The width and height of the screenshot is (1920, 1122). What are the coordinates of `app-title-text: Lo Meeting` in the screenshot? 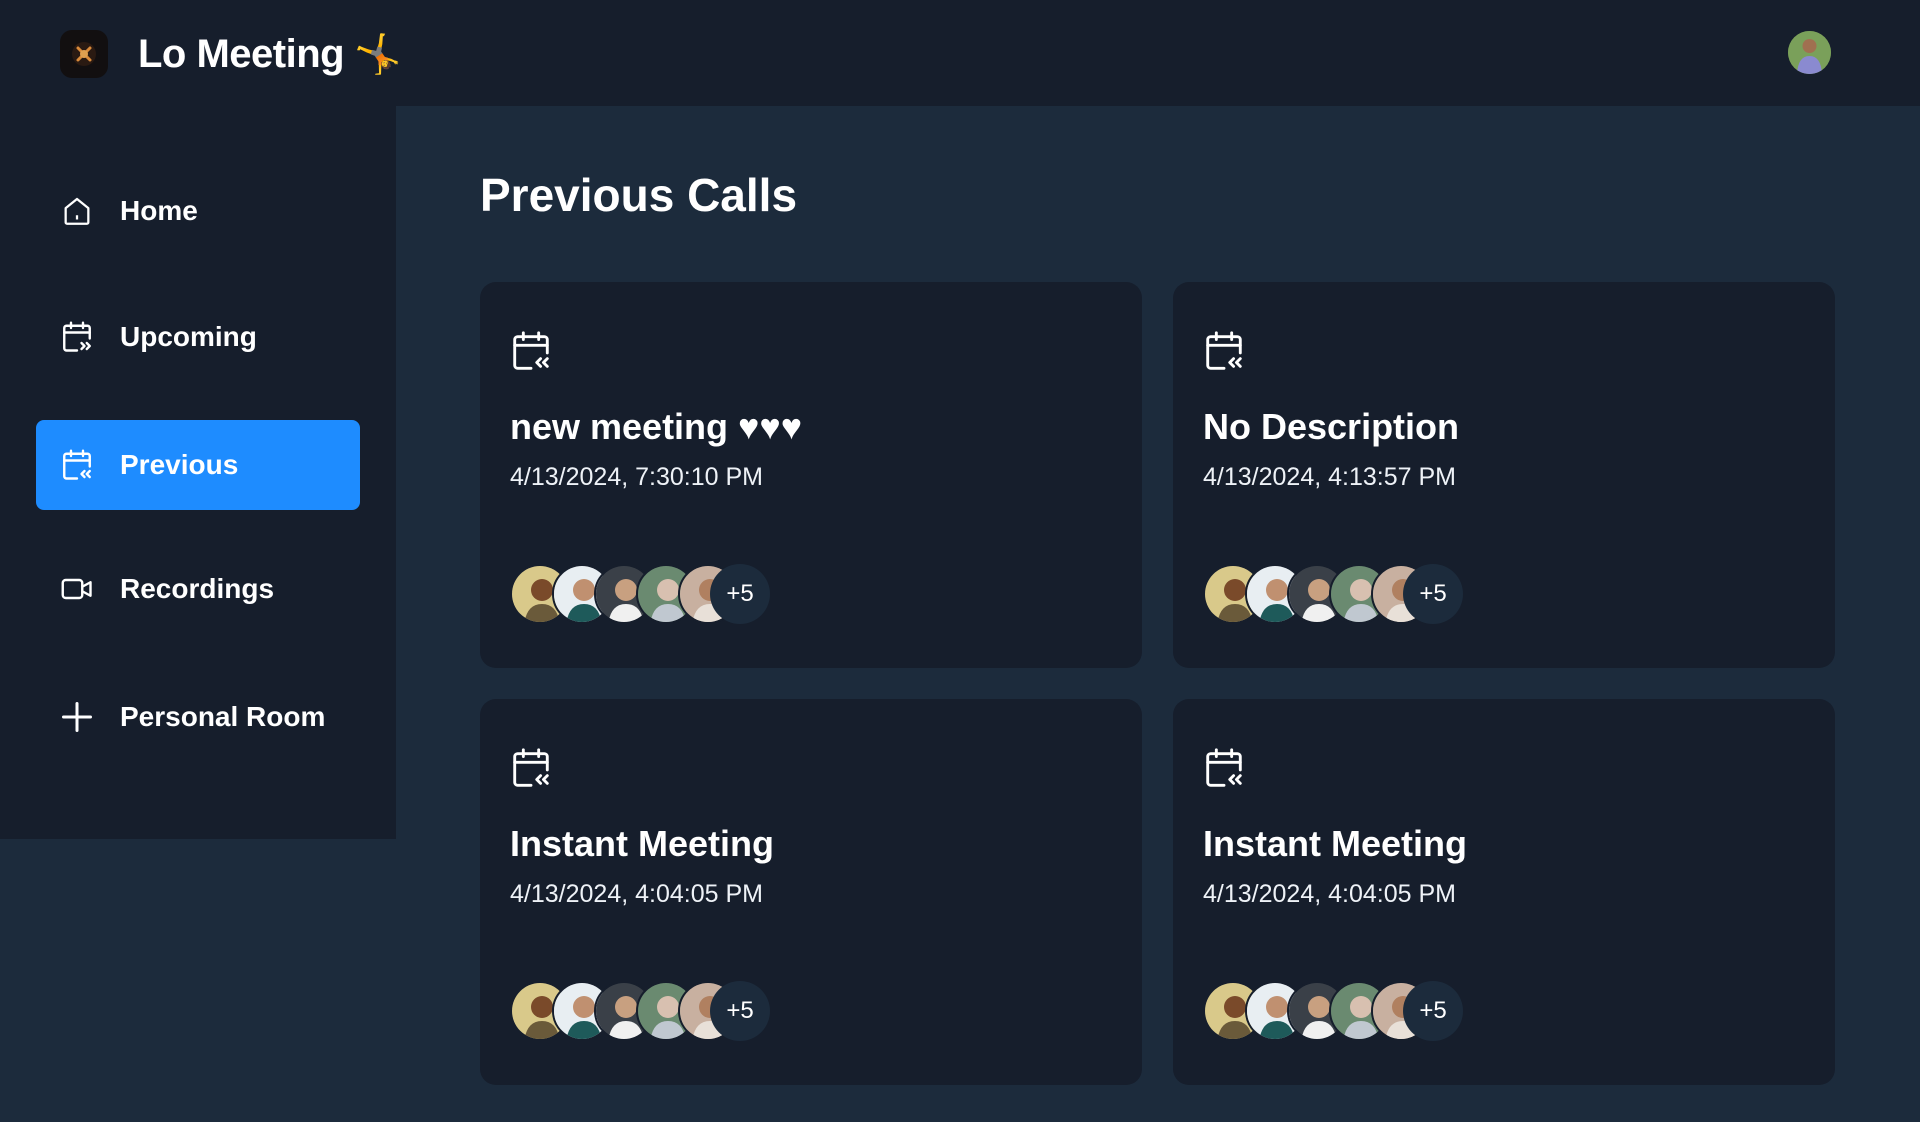 It's located at (241, 54).